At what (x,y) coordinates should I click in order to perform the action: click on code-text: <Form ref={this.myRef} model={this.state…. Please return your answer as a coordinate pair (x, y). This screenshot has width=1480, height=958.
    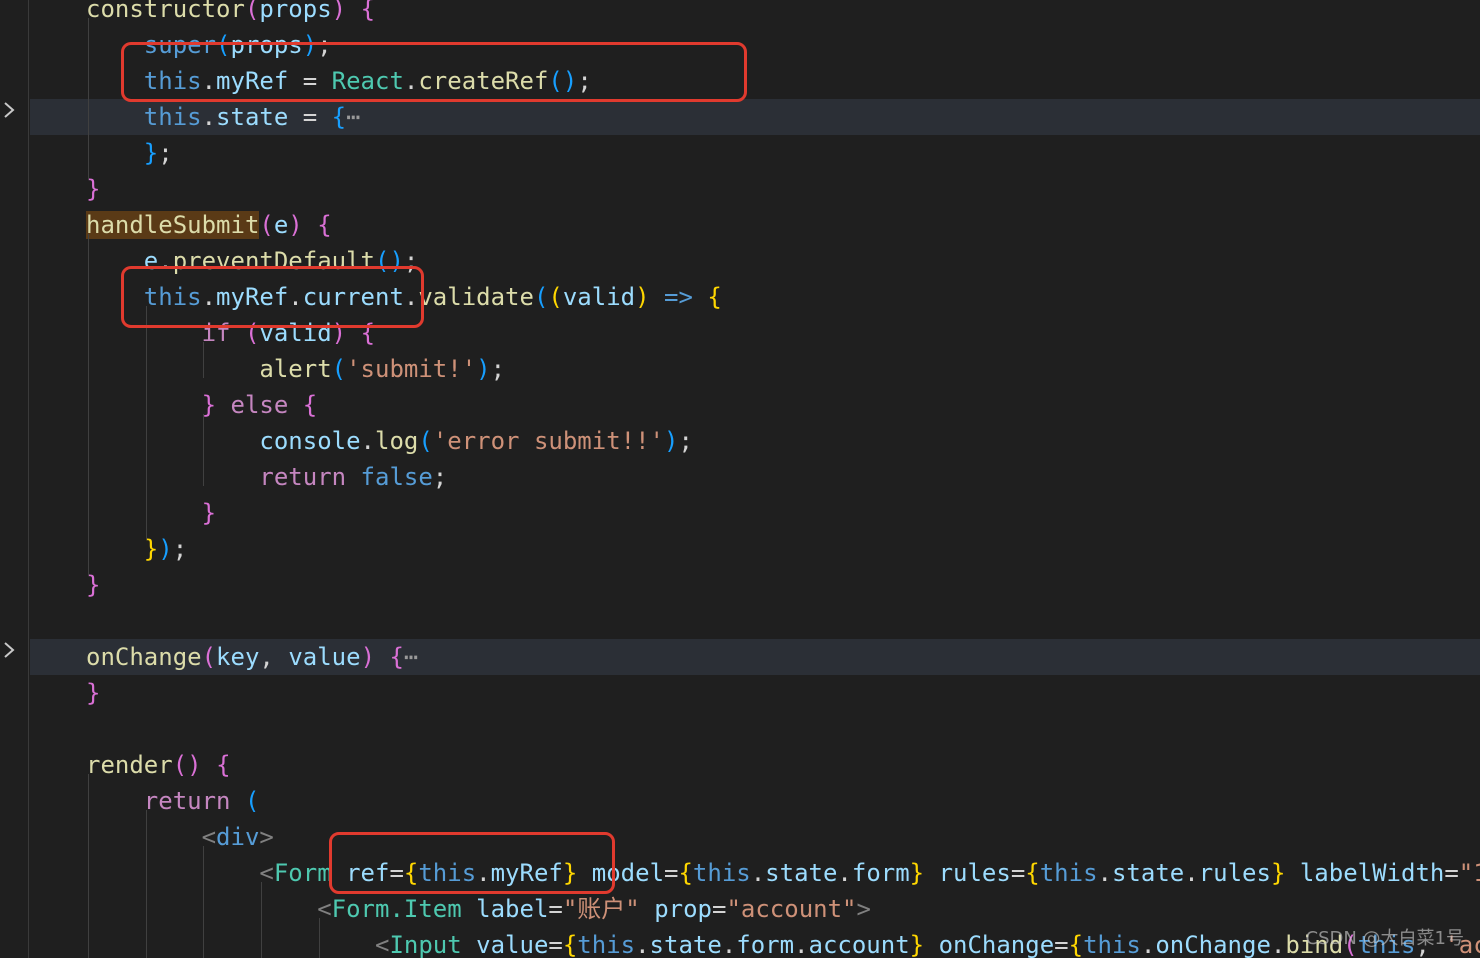
    Looking at the image, I should click on (783, 873).